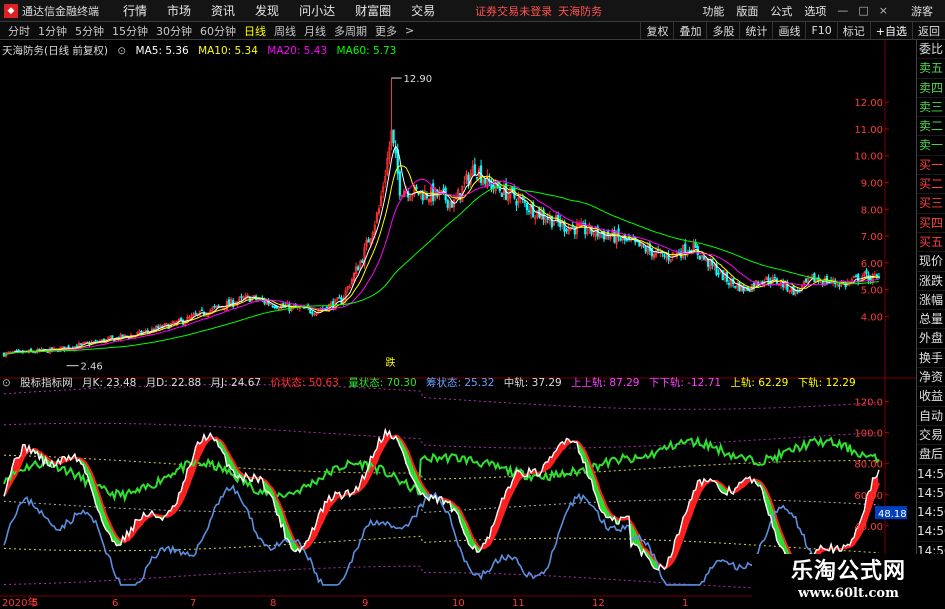  Describe the element at coordinates (267, 10) in the screenshot. I see `menu-discover: 发现` at that location.